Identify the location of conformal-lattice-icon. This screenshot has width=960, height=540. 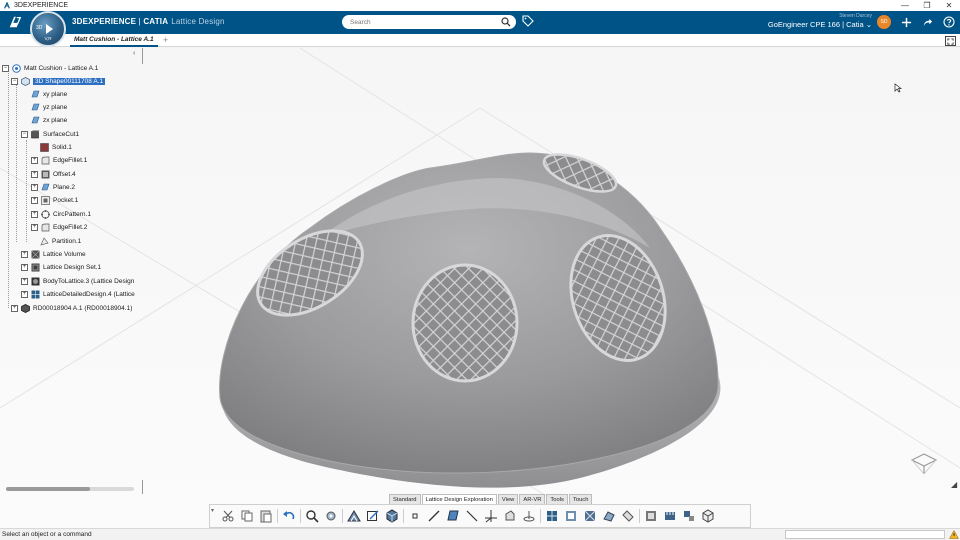
(552, 516).